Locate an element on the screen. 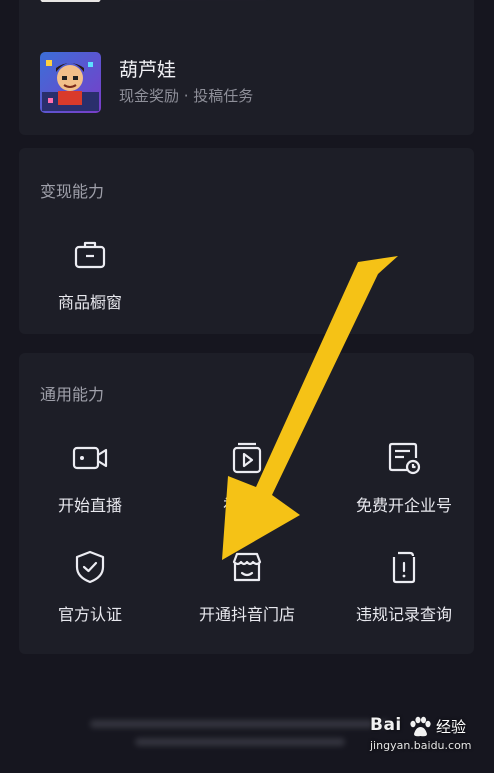  program-title: 葫芦娃 is located at coordinates (148, 70).